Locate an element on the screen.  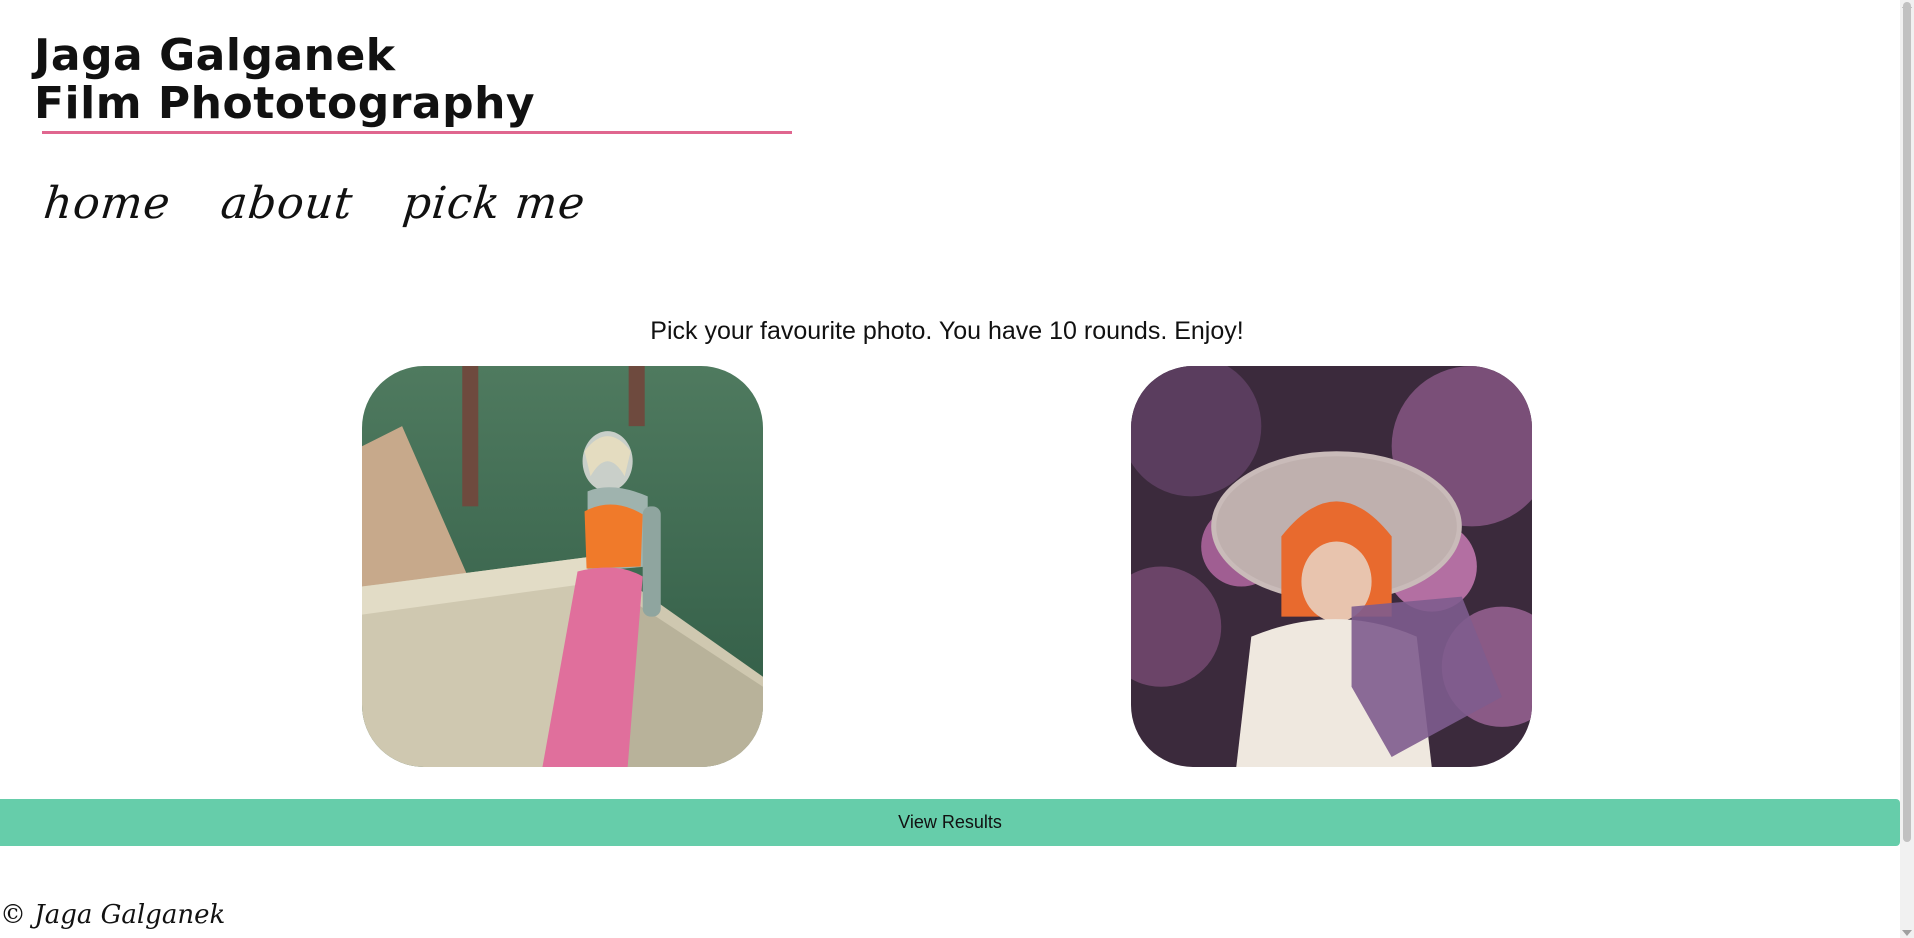
photo-option-left is located at coordinates (562, 566).